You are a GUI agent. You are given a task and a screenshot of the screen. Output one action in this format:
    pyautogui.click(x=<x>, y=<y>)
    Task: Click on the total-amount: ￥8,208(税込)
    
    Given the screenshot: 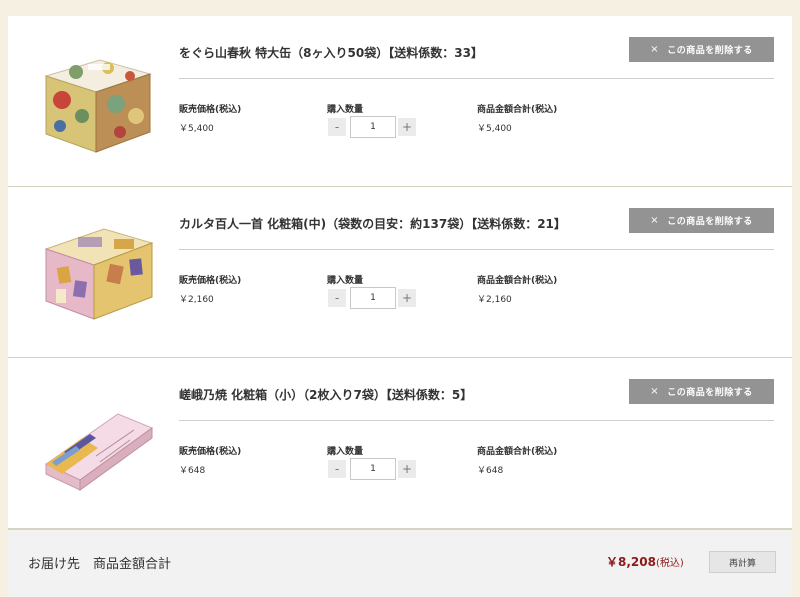 What is the action you would take?
    pyautogui.click(x=645, y=561)
    